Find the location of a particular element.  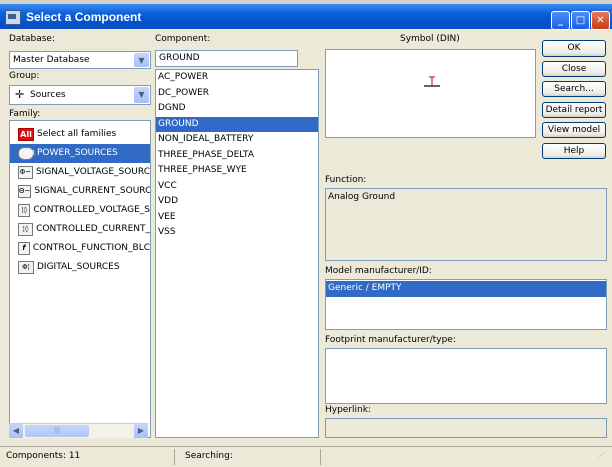

status-bar: Components: 11 Searching: ⋰ is located at coordinates (306, 456).